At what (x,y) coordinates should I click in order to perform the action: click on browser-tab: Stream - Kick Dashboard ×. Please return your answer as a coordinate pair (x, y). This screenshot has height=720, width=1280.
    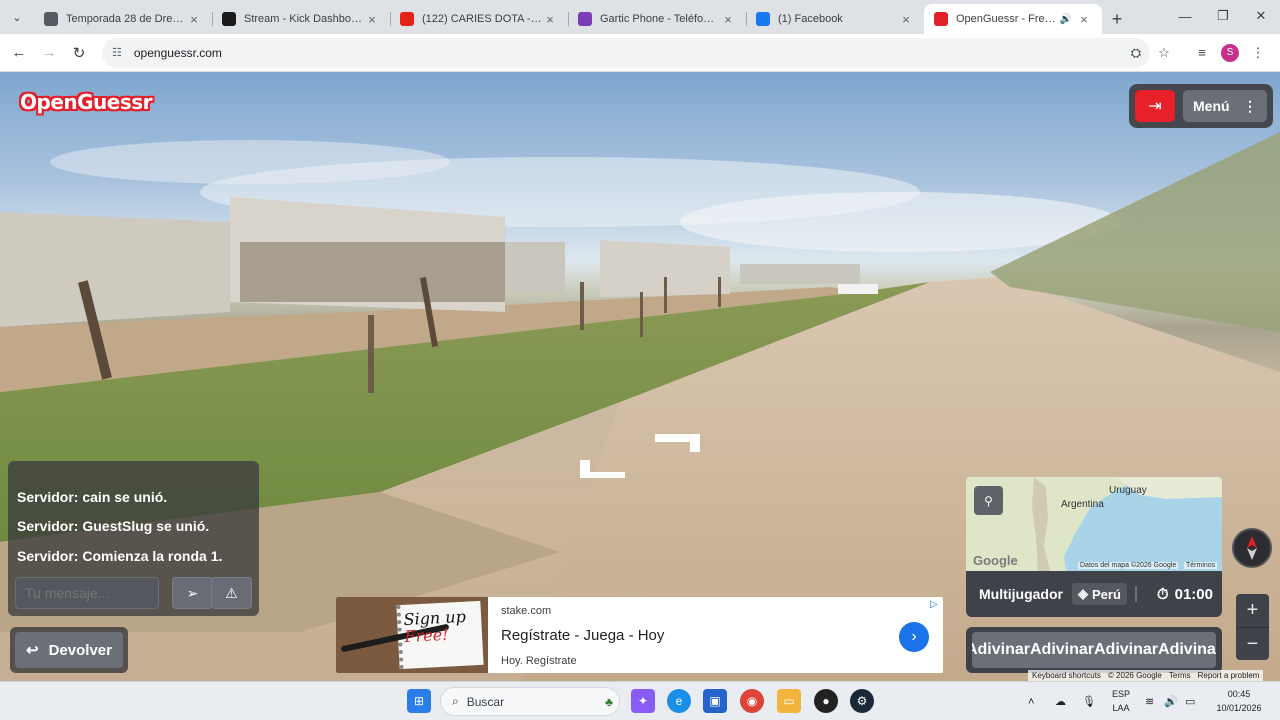
    Looking at the image, I should click on (301, 19).